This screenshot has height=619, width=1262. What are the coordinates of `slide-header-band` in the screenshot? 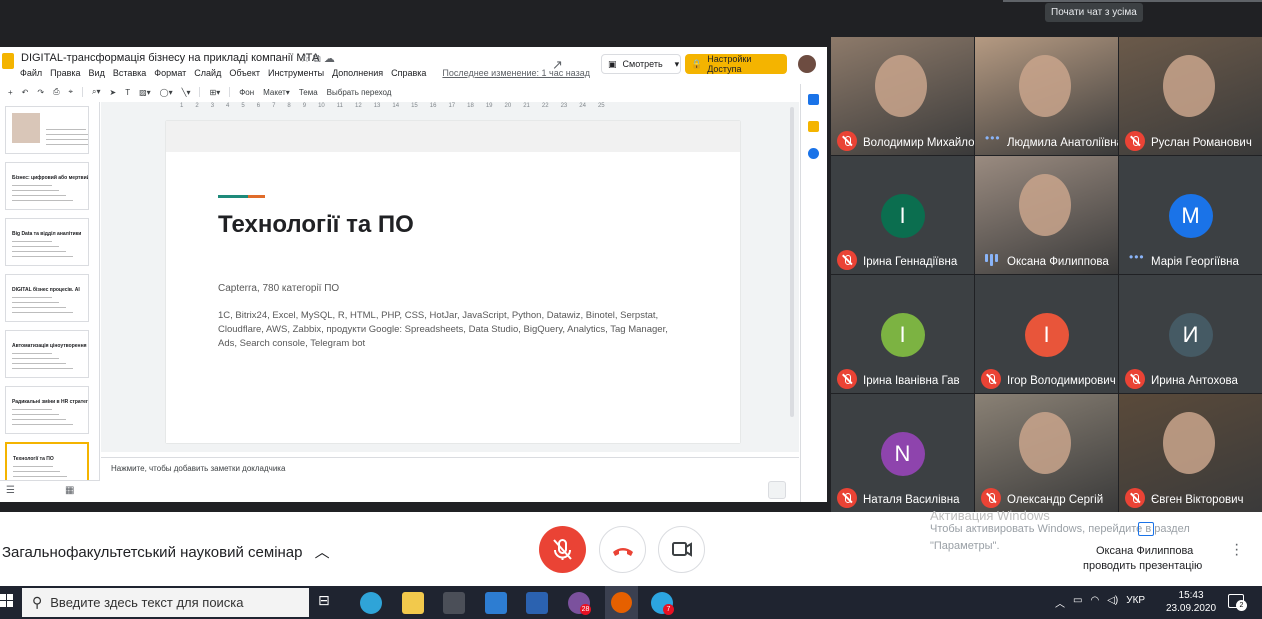 It's located at (453, 136).